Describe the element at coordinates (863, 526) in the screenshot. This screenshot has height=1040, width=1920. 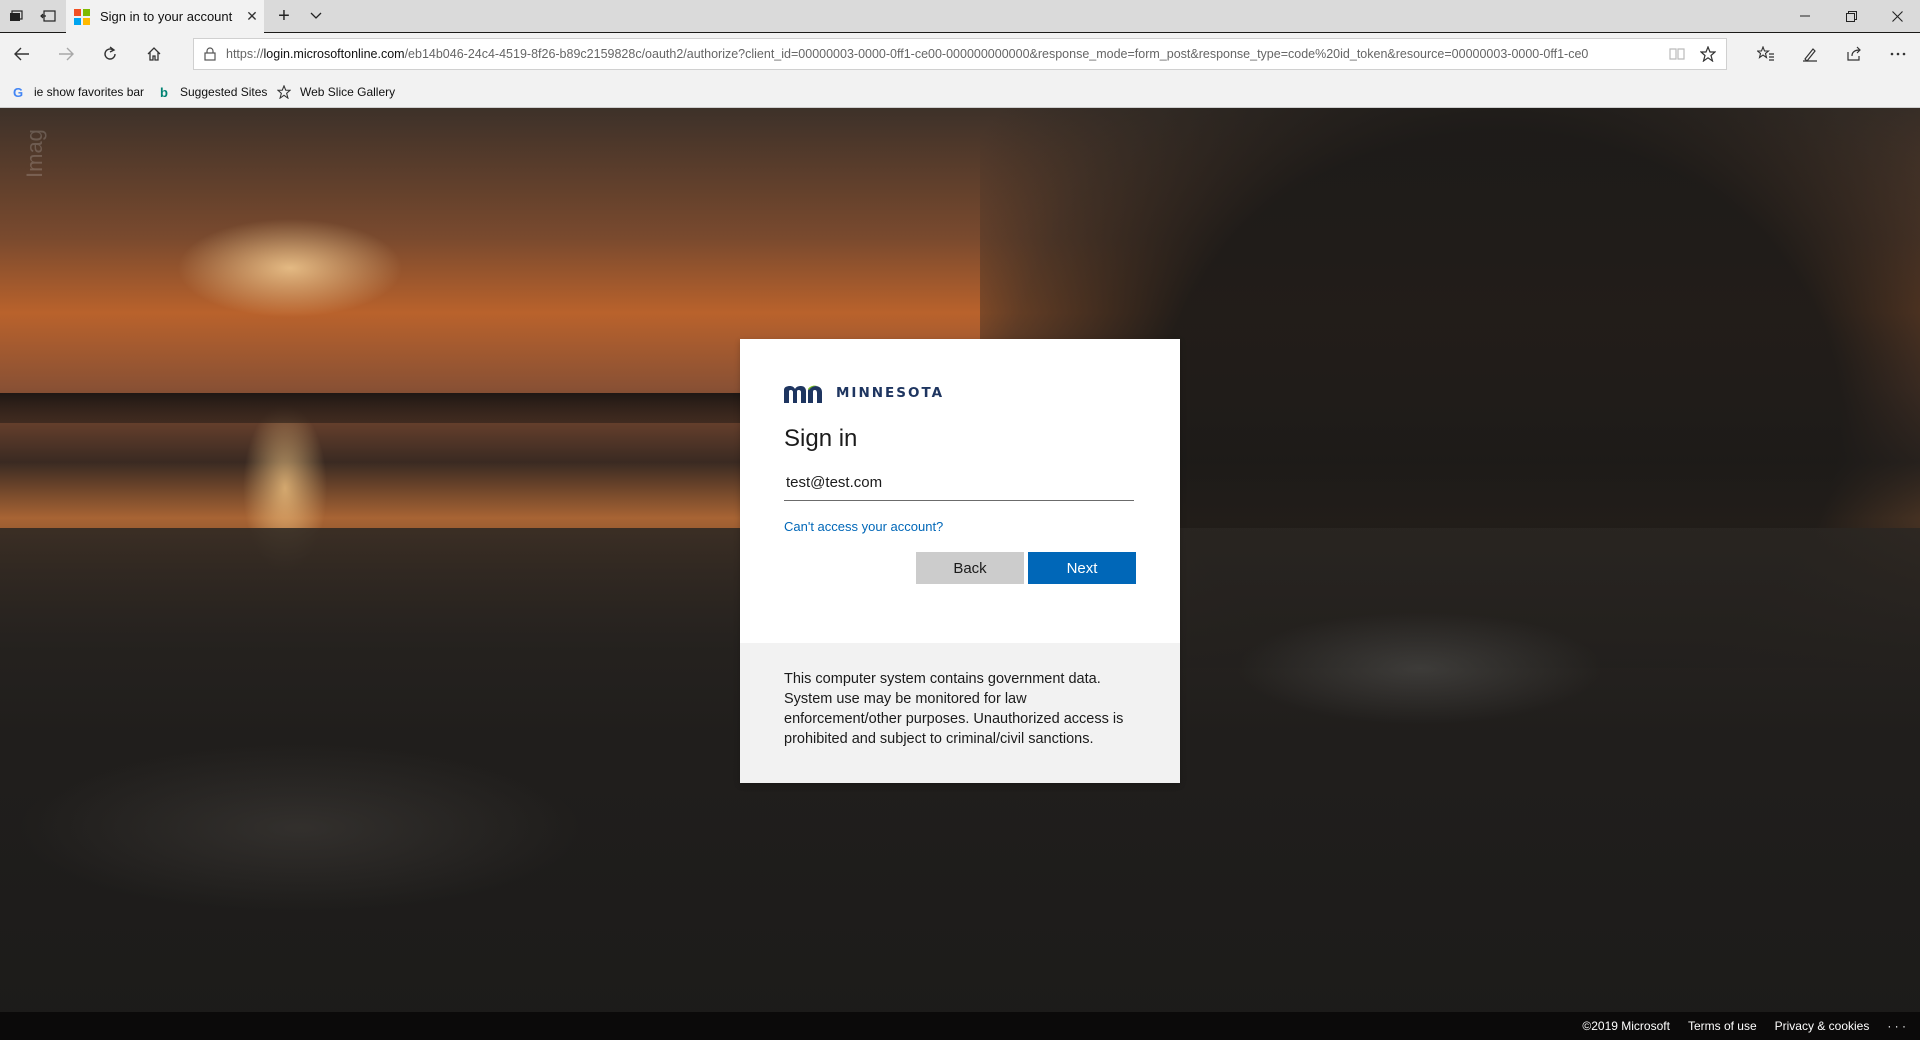
I see `cant-access-account-link: Can't access your account?` at that location.